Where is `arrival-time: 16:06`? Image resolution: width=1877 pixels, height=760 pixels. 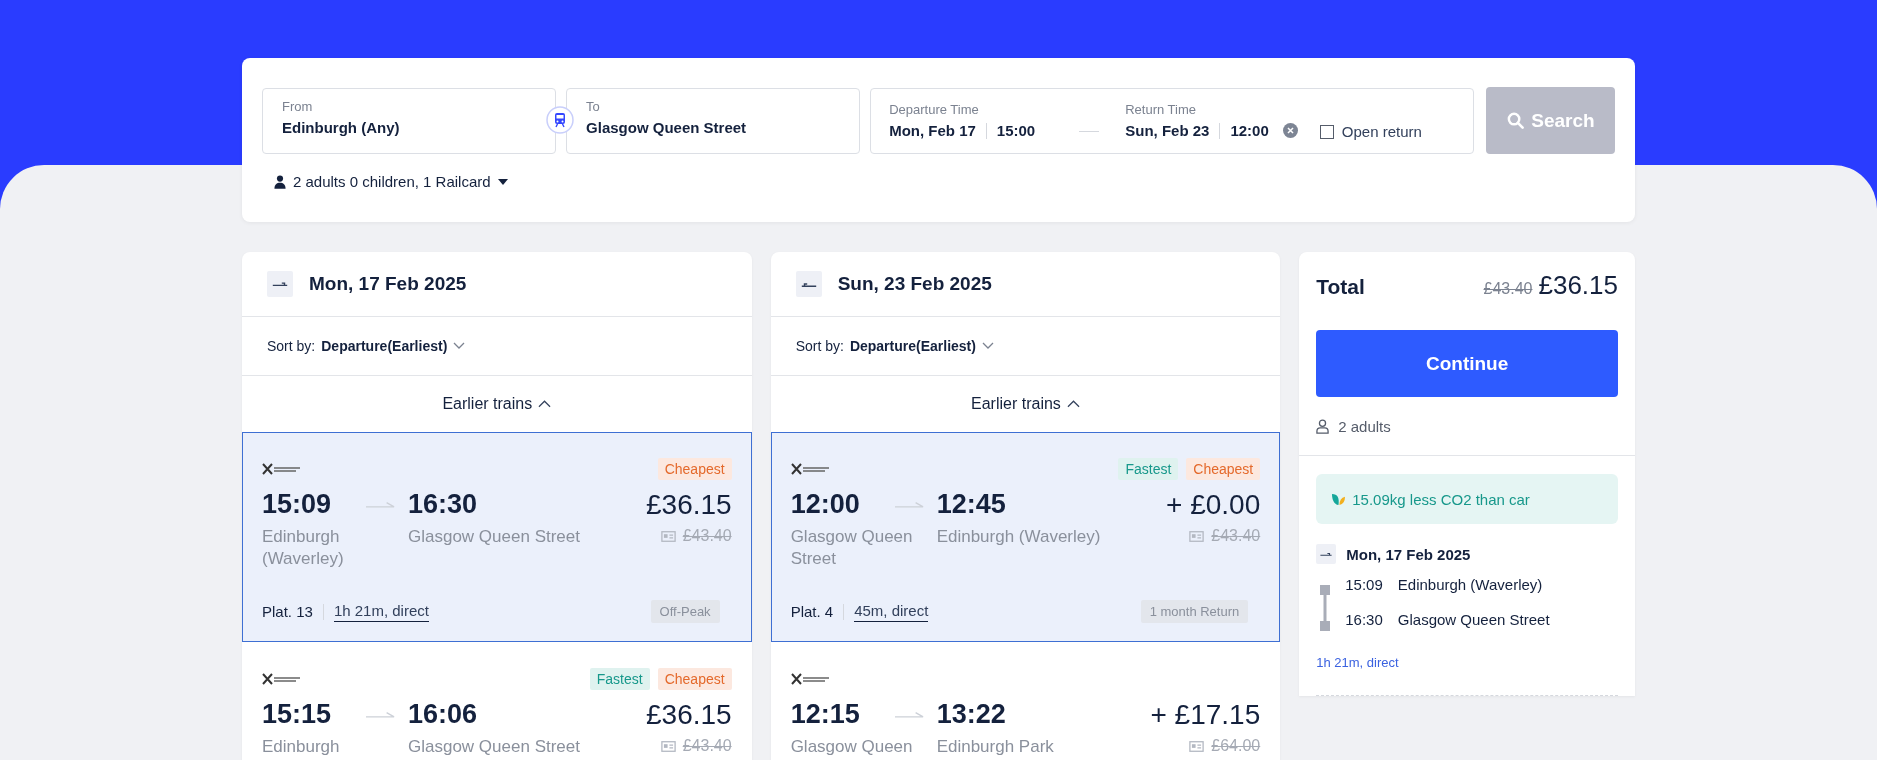 arrival-time: 16:06 is located at coordinates (443, 715).